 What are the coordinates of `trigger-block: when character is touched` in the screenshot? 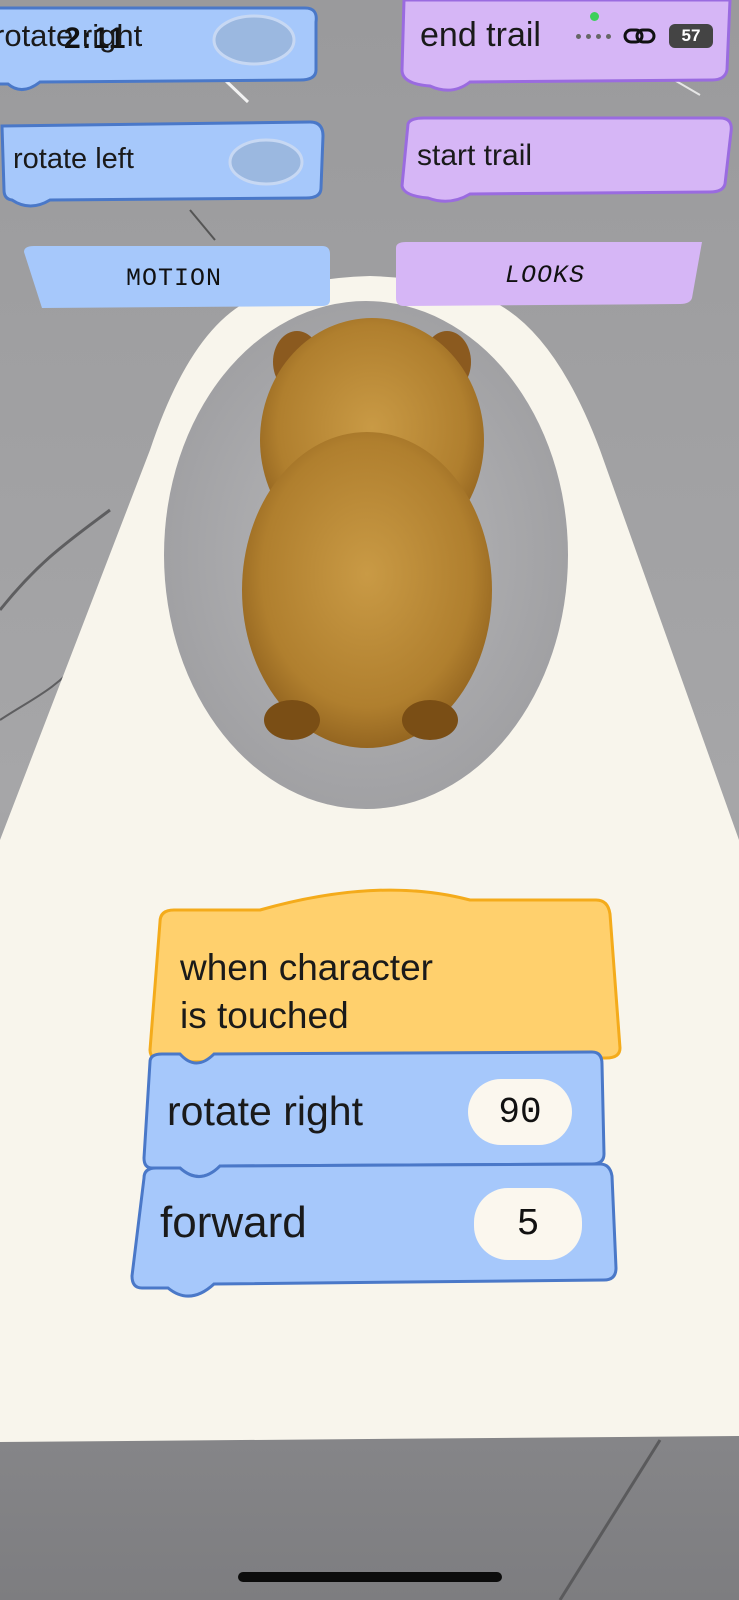 It's located at (306, 992).